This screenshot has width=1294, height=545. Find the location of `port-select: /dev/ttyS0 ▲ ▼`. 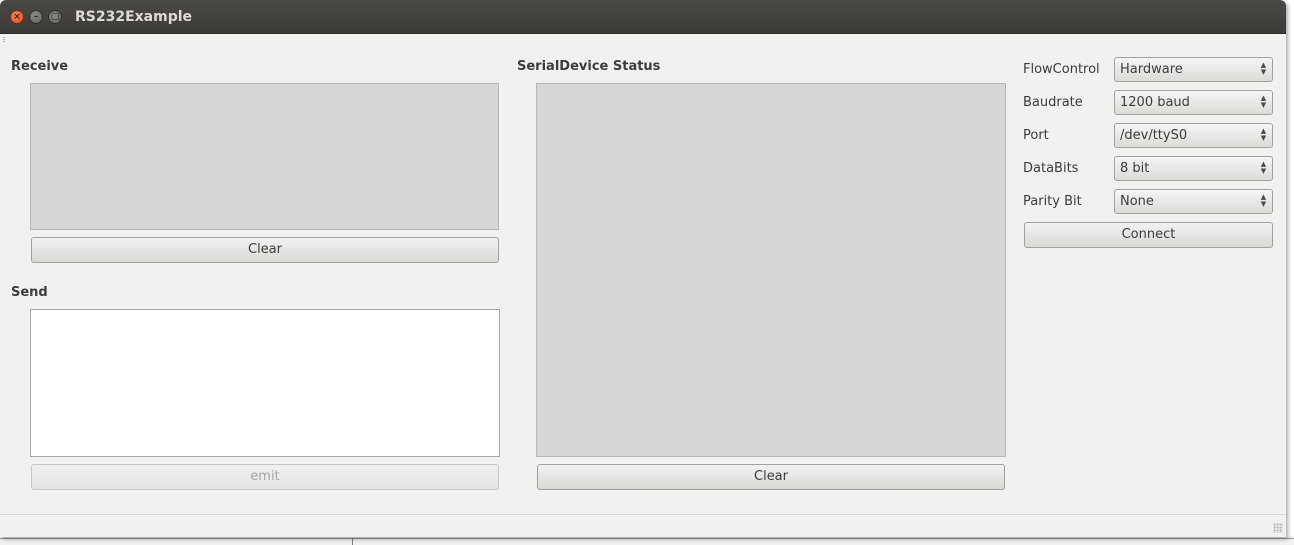

port-select: /dev/ttyS0 ▲ ▼ is located at coordinates (1193, 135).